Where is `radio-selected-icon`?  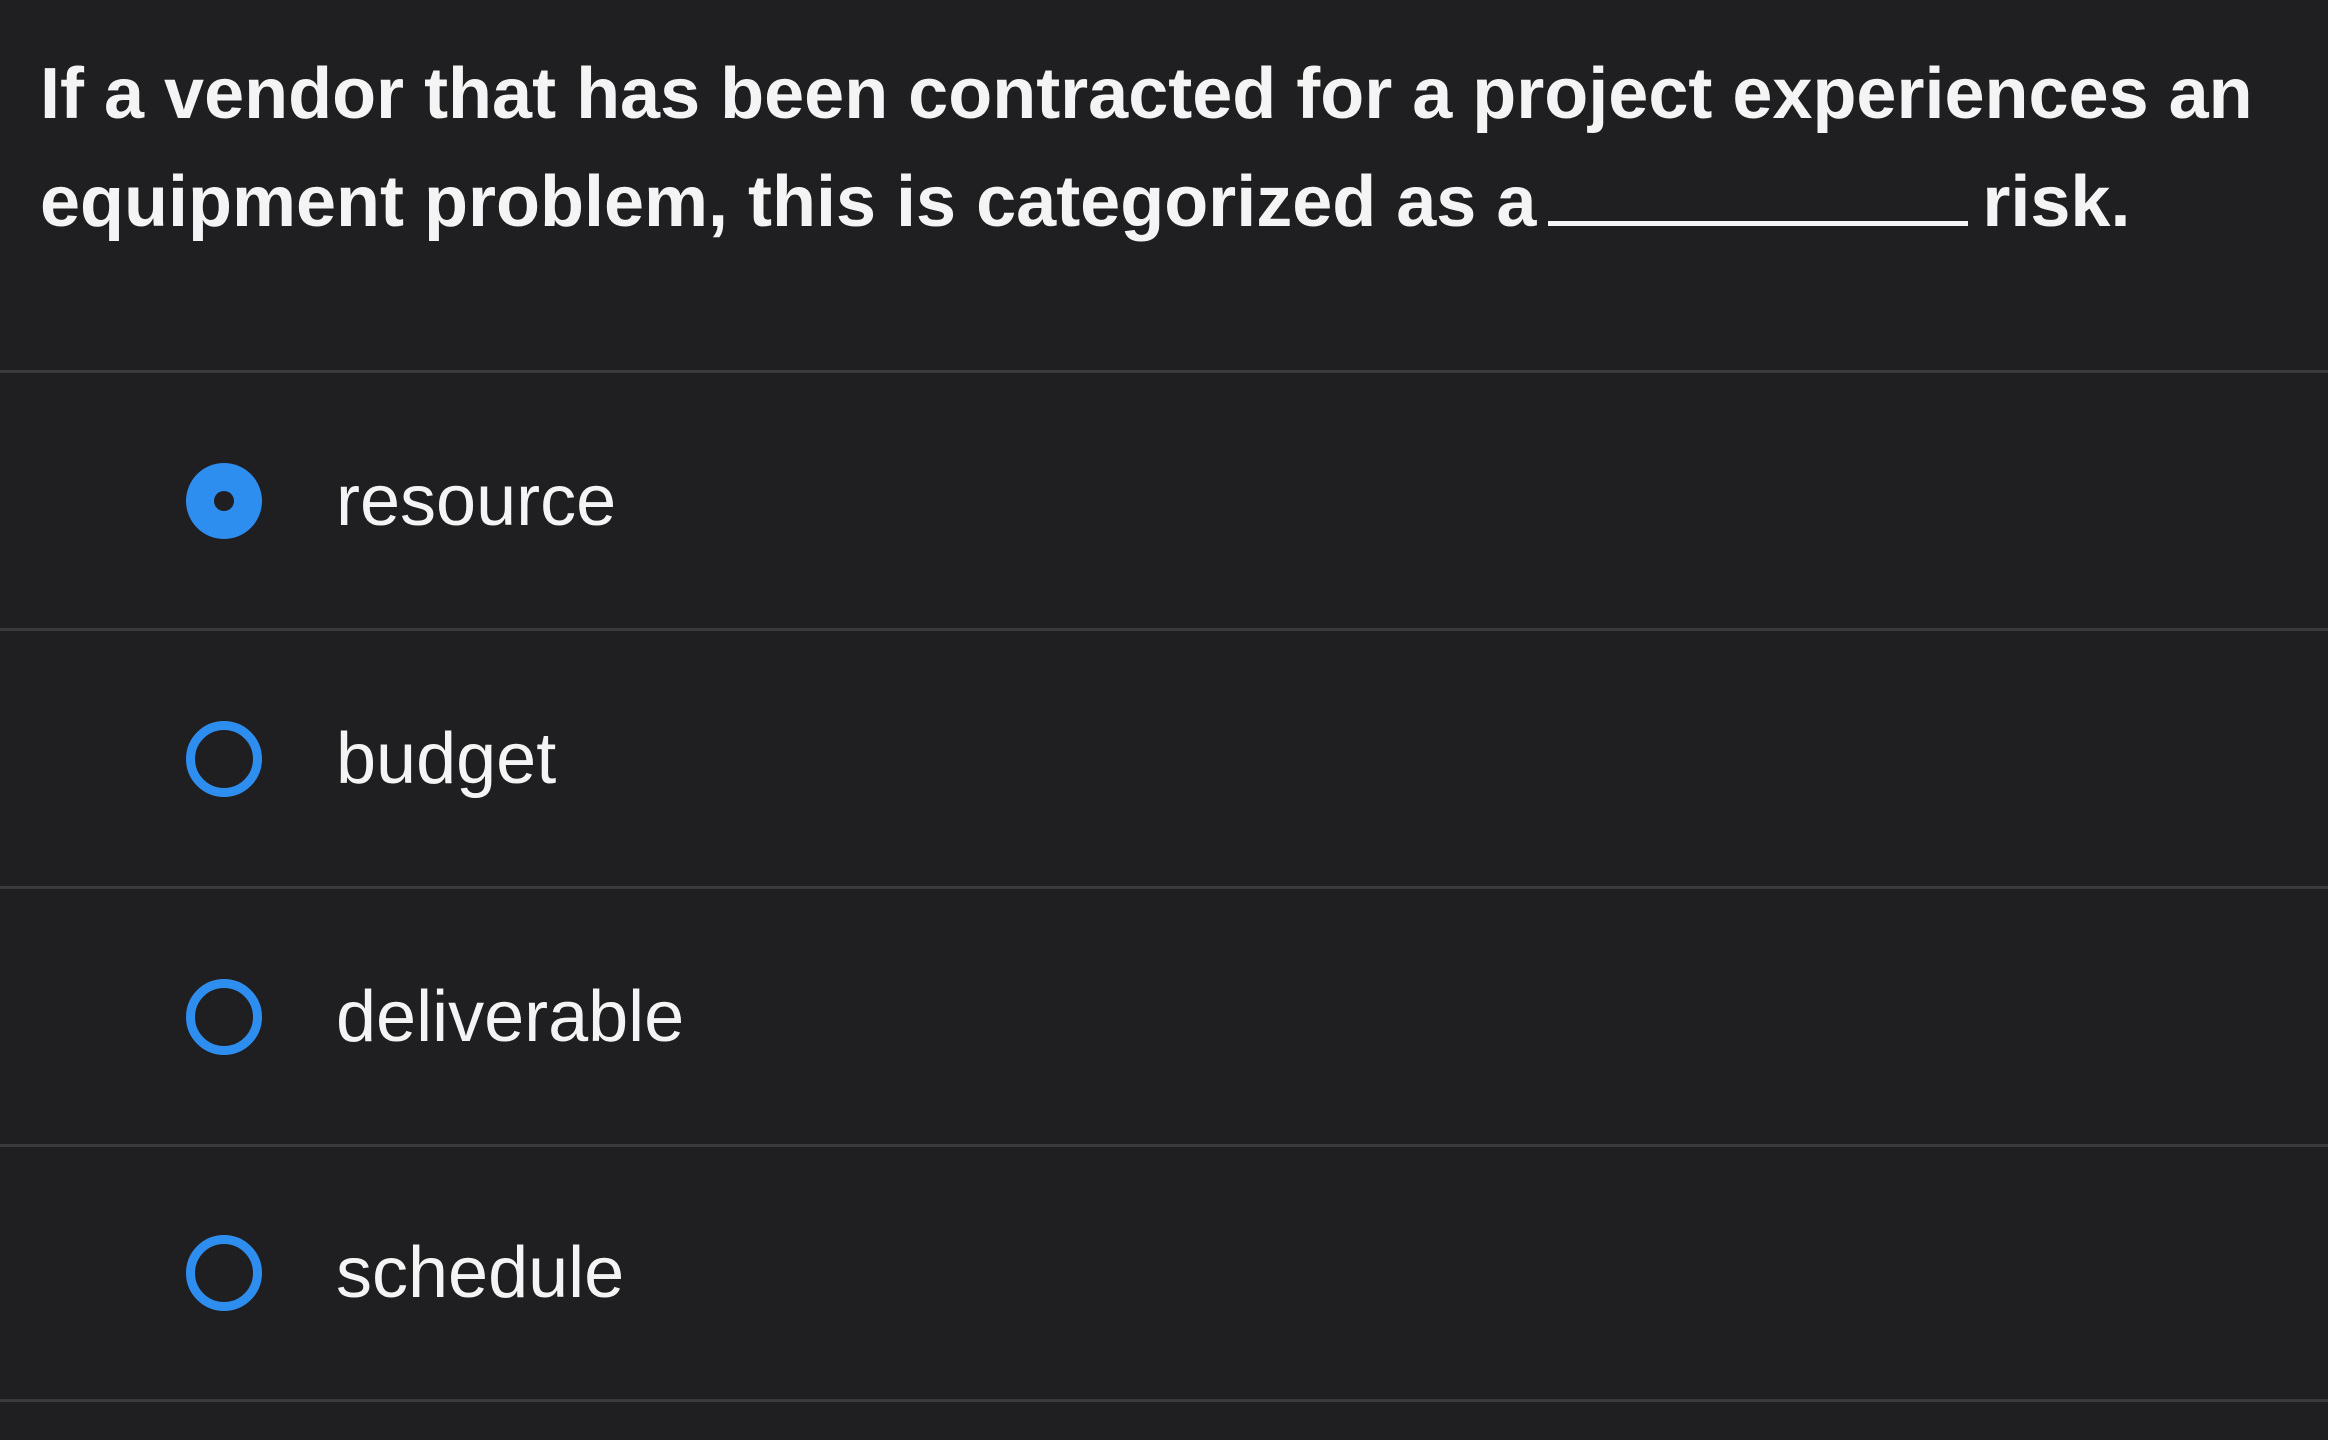 radio-selected-icon is located at coordinates (224, 500).